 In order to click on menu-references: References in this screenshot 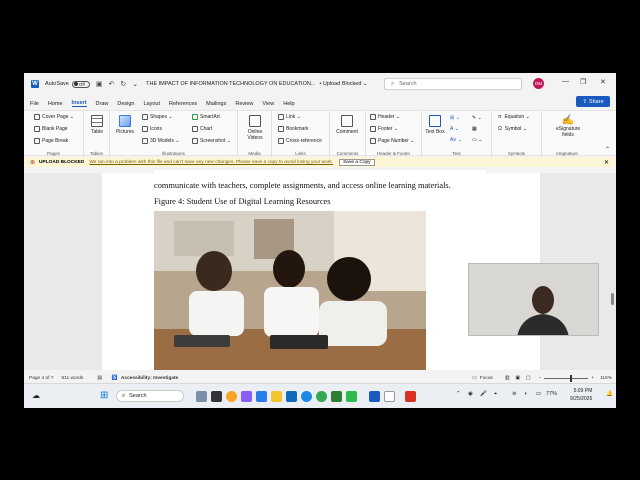, I will do `click(183, 104)`.